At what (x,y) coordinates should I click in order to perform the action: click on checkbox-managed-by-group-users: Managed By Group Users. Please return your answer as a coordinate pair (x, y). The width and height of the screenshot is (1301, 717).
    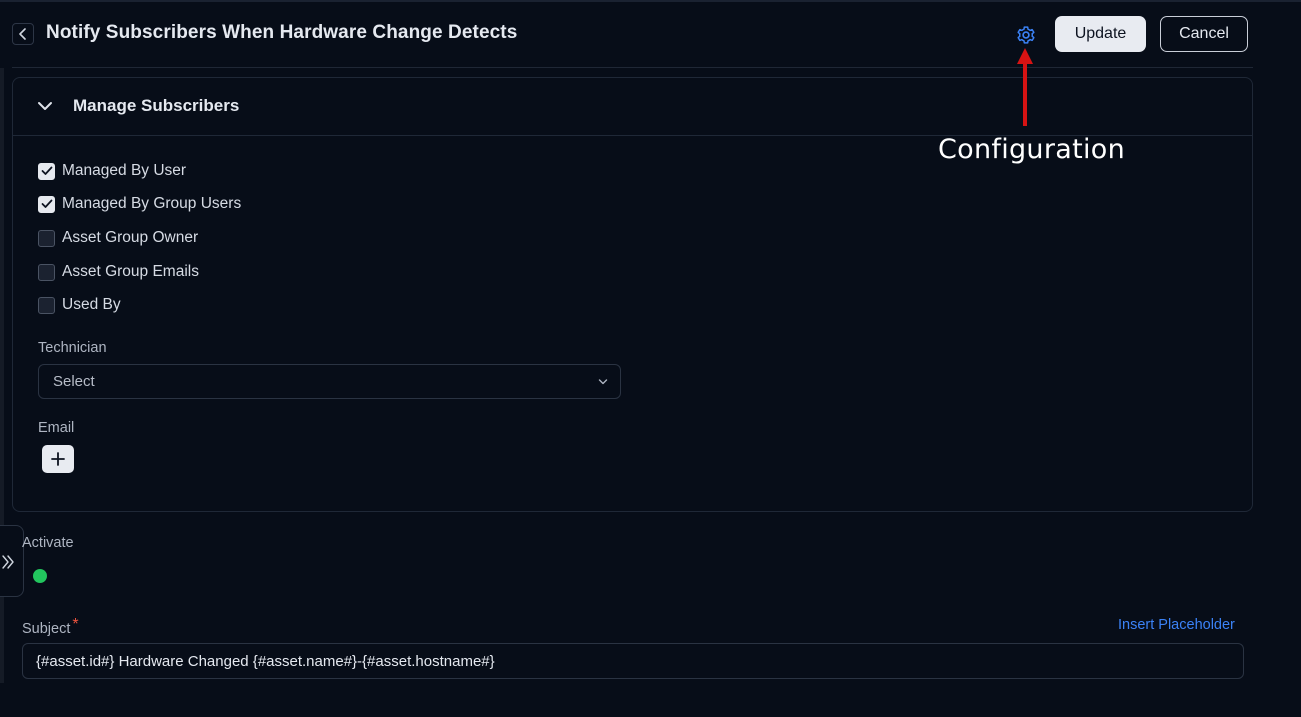
    Looking at the image, I should click on (139, 204).